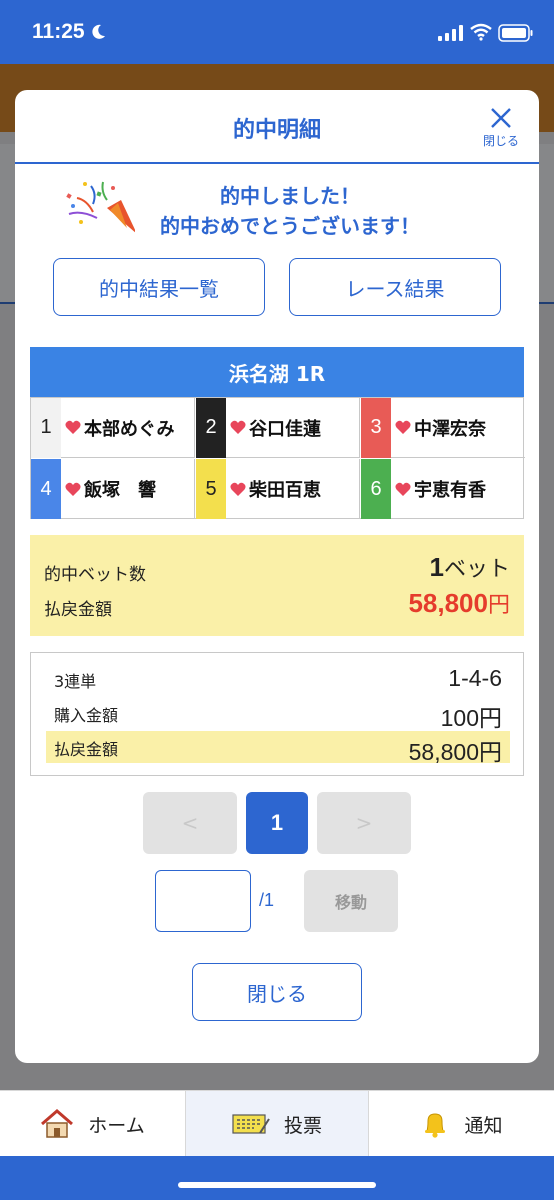  What do you see at coordinates (351, 901) in the screenshot?
I see `move-page-button: 移動` at bounding box center [351, 901].